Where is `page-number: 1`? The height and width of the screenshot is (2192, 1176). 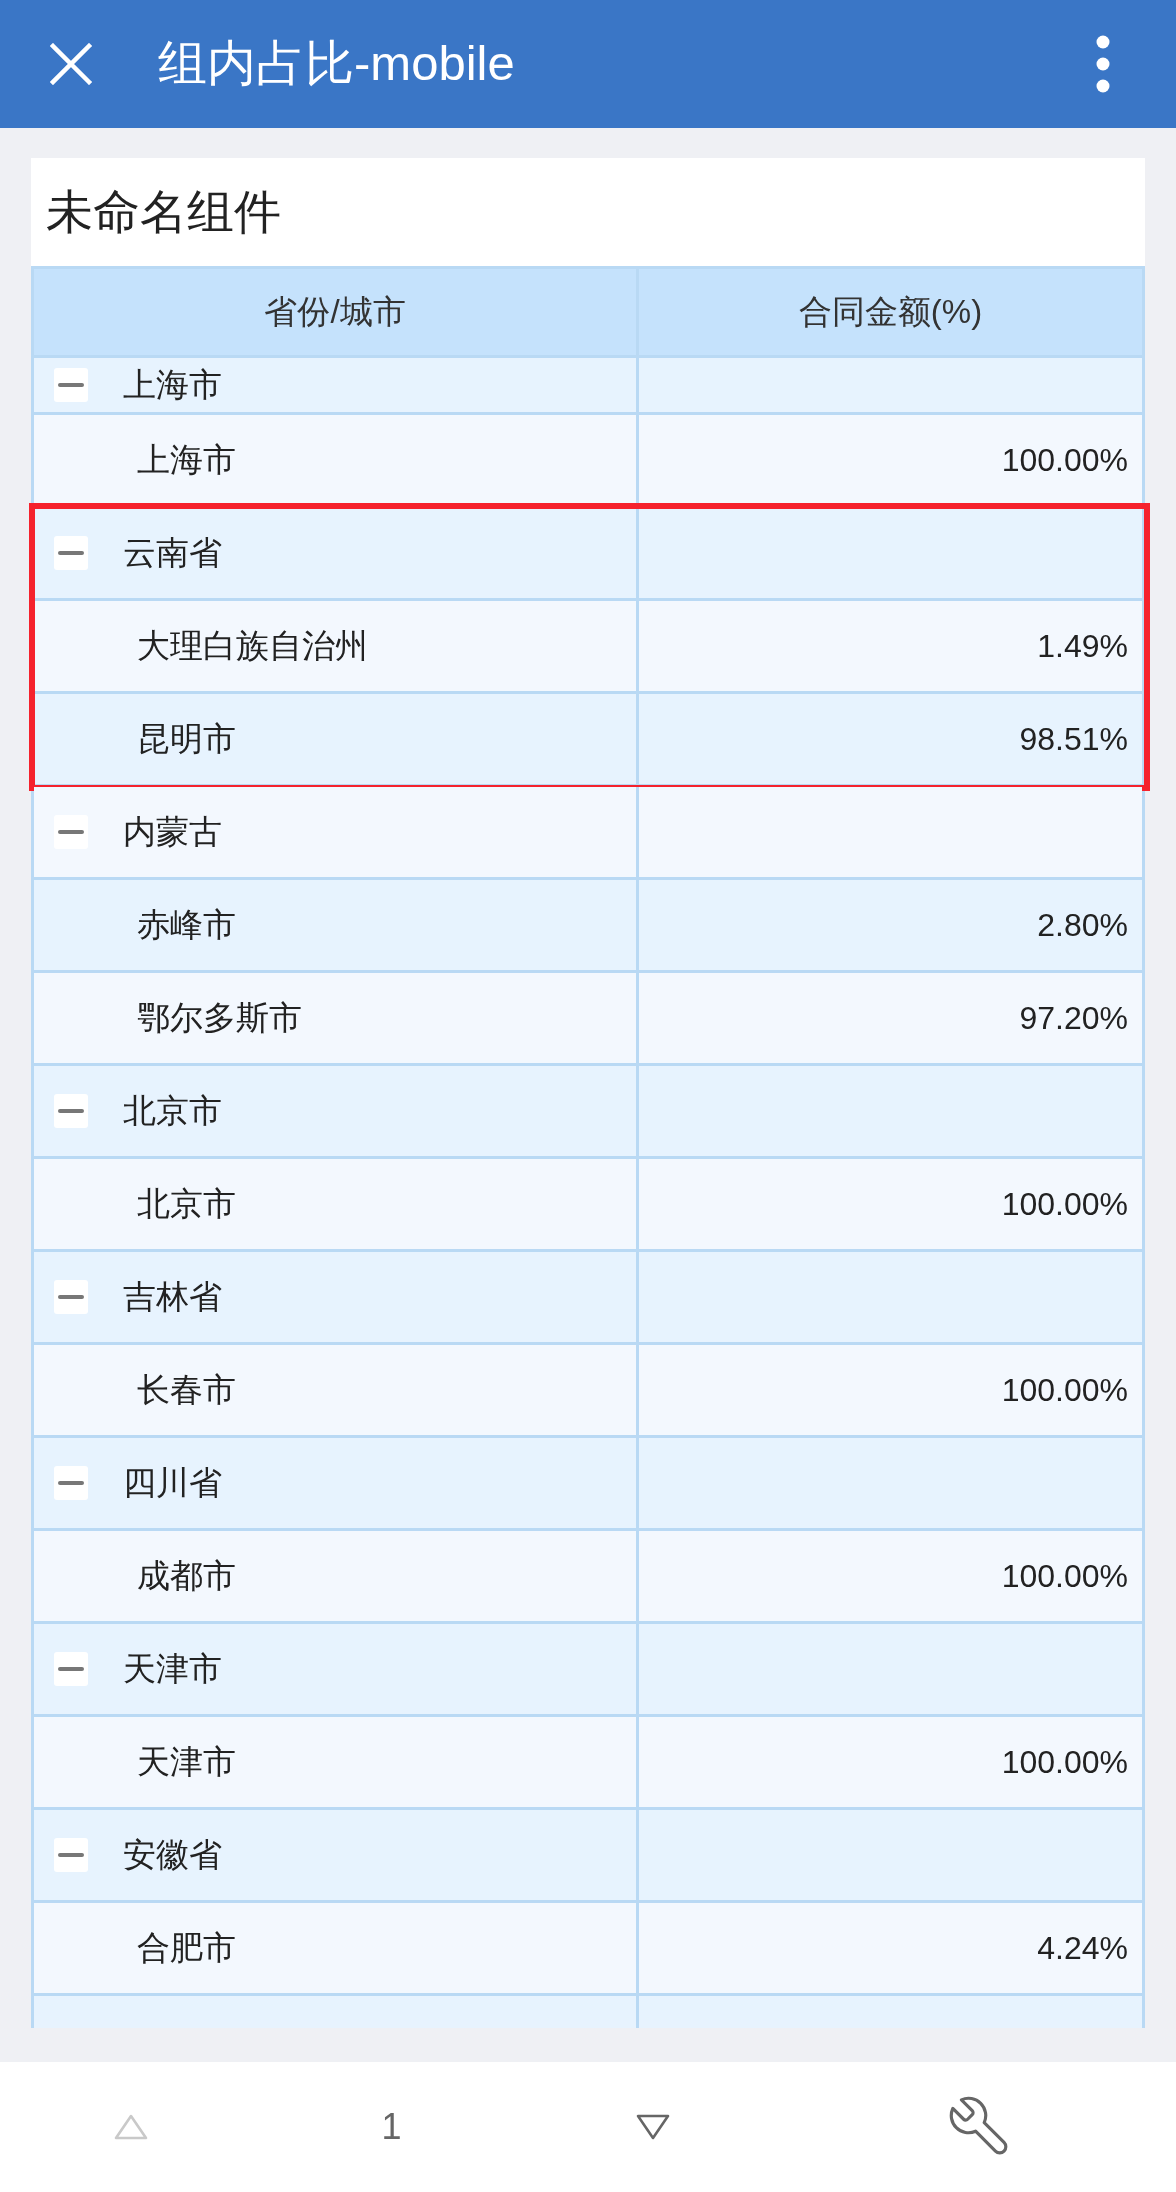 page-number: 1 is located at coordinates (391, 2127).